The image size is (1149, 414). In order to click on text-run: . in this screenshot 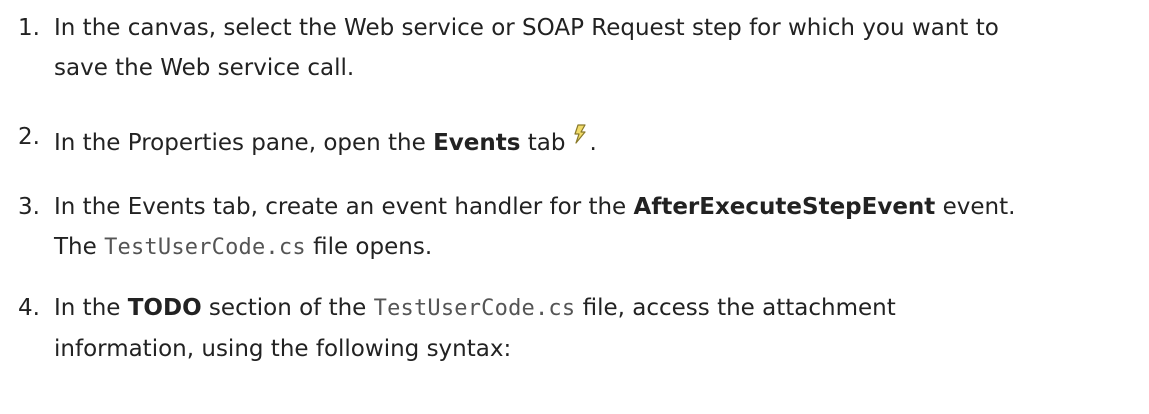, I will do `click(593, 143)`.